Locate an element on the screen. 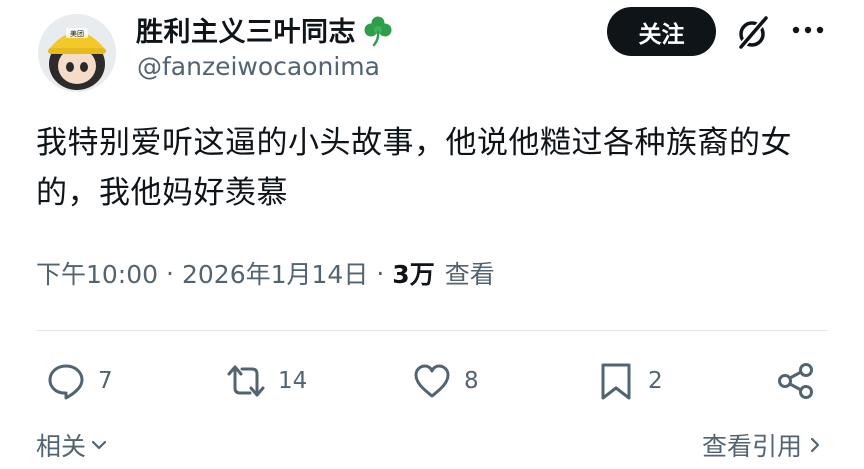 The image size is (864, 469). reply-count: 7 is located at coordinates (105, 381).